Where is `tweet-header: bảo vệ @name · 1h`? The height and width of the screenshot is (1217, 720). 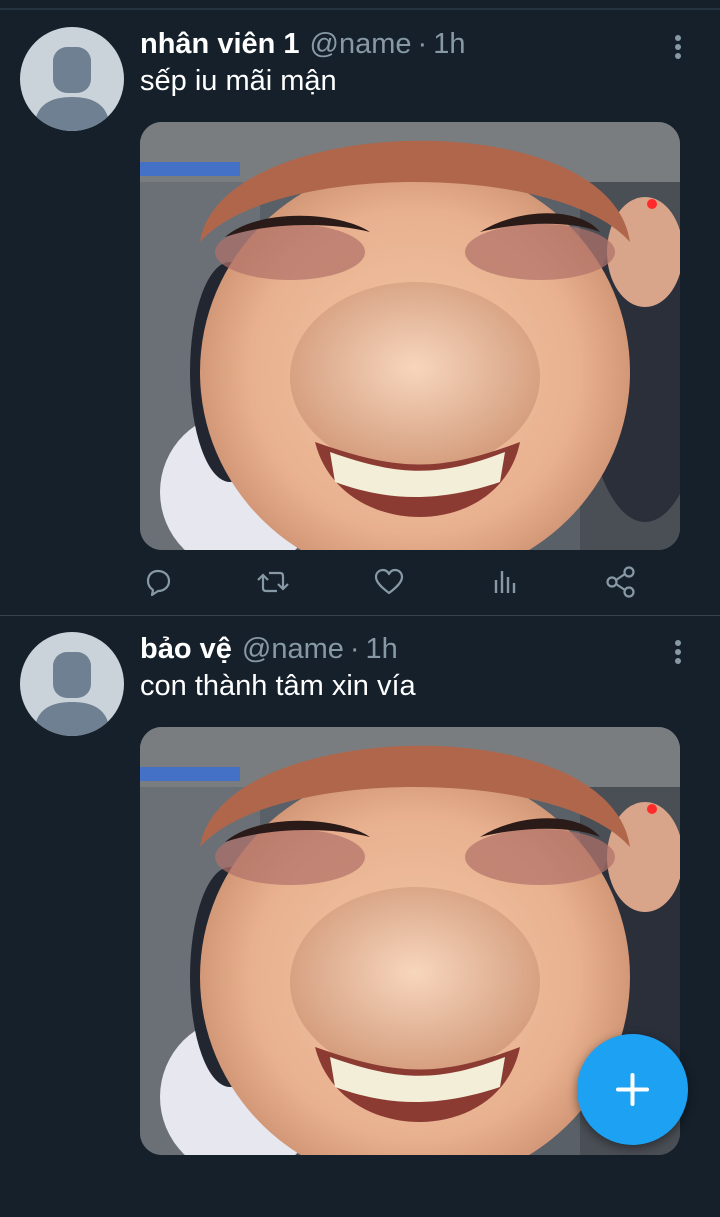
tweet-header: bảo vệ @name · 1h is located at coordinates (269, 649).